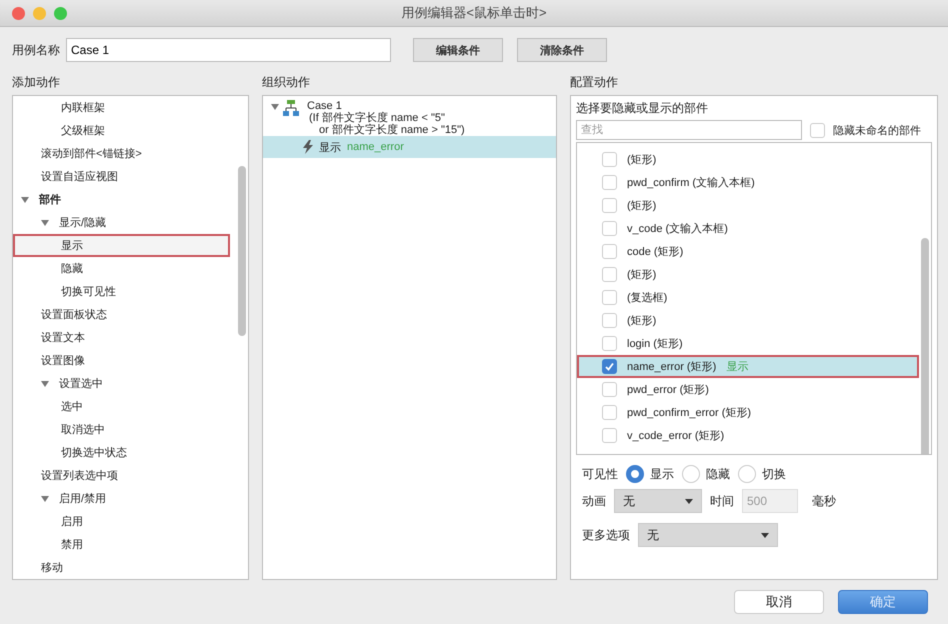 The height and width of the screenshot is (624, 948). I want to click on case-title: Case 1, so click(386, 106).